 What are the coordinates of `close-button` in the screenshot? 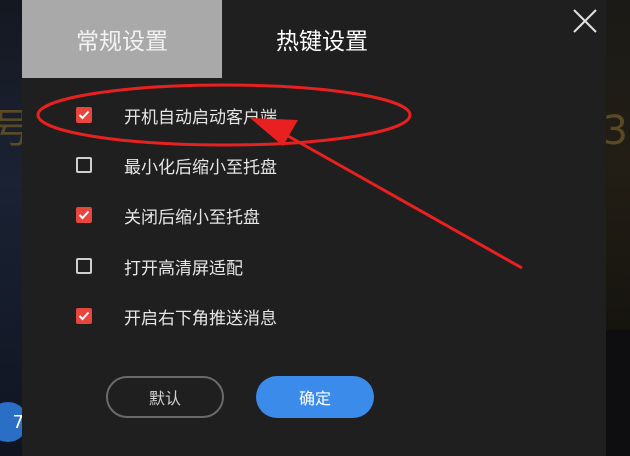 It's located at (585, 21).